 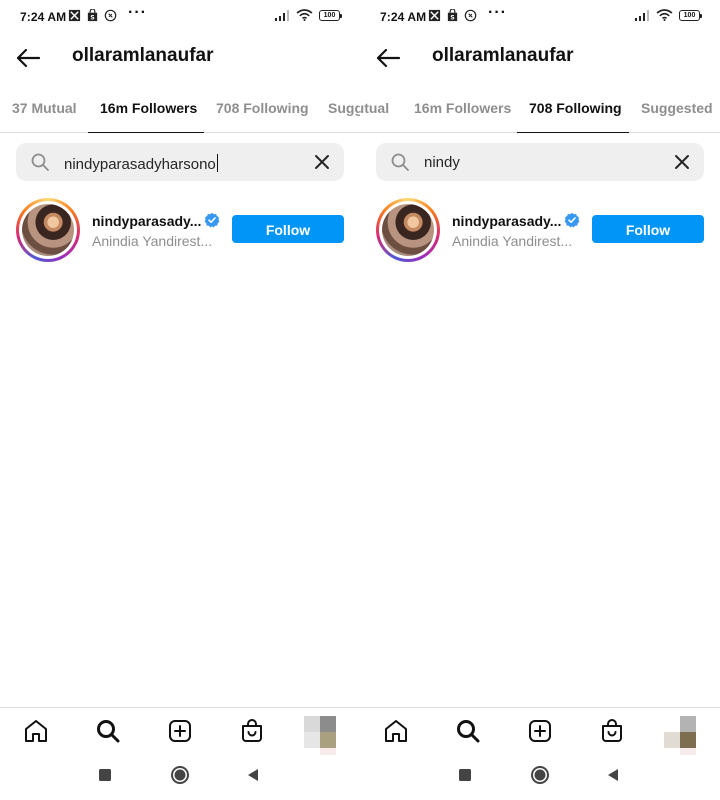 What do you see at coordinates (44, 108) in the screenshot?
I see `tab-mutual: 37 Mutual` at bounding box center [44, 108].